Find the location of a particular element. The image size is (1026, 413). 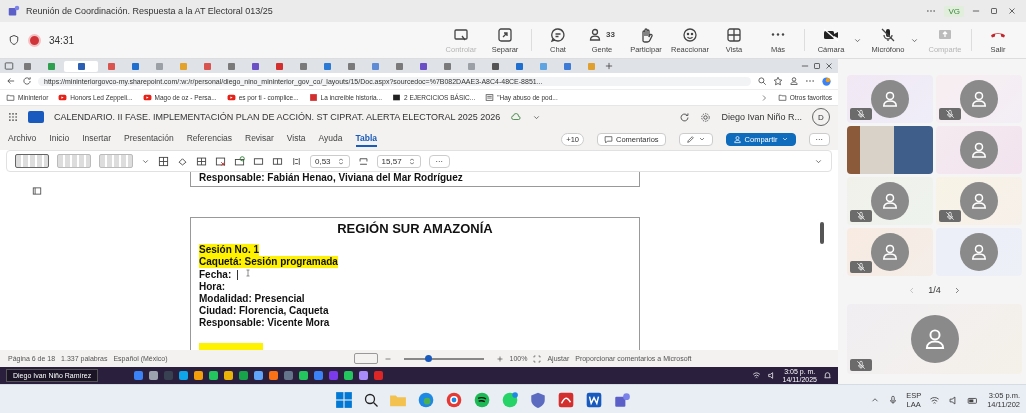

document-text: Modalidad: Presencial is located at coordinates (252, 298).